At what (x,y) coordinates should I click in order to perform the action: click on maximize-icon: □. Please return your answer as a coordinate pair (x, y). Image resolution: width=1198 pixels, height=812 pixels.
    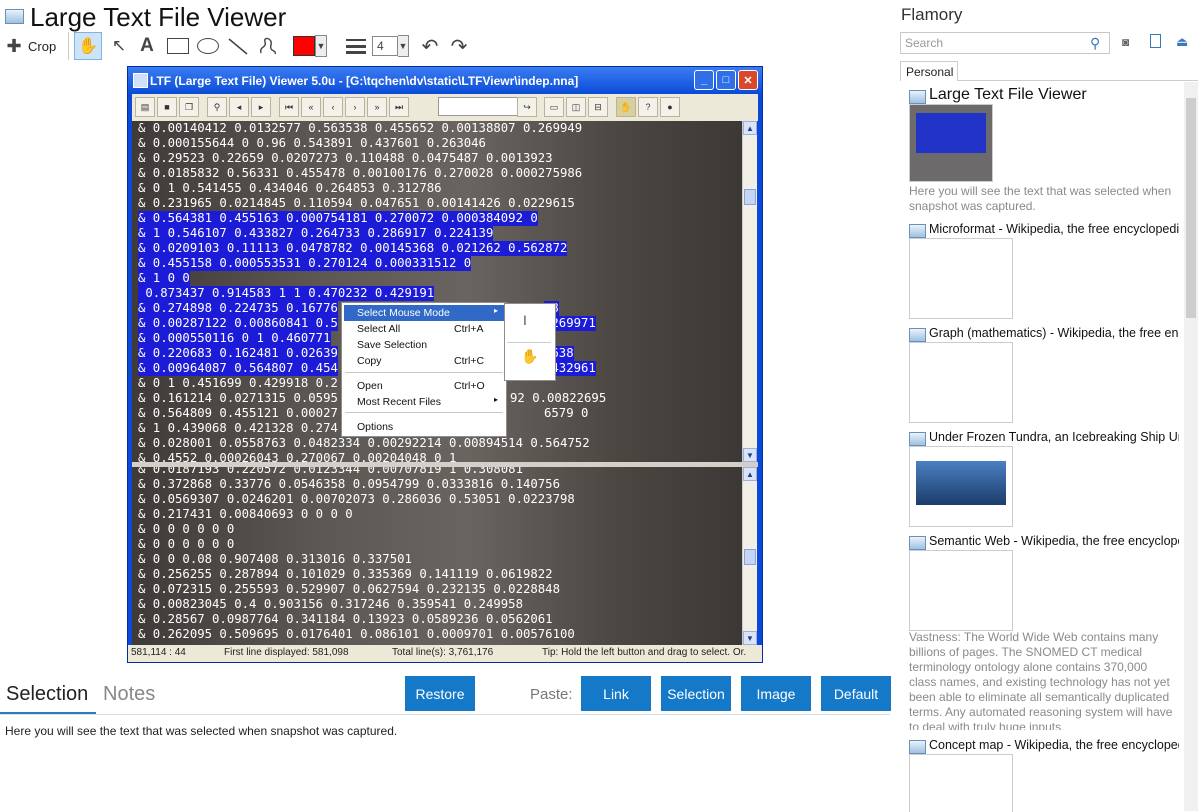
    Looking at the image, I should click on (726, 80).